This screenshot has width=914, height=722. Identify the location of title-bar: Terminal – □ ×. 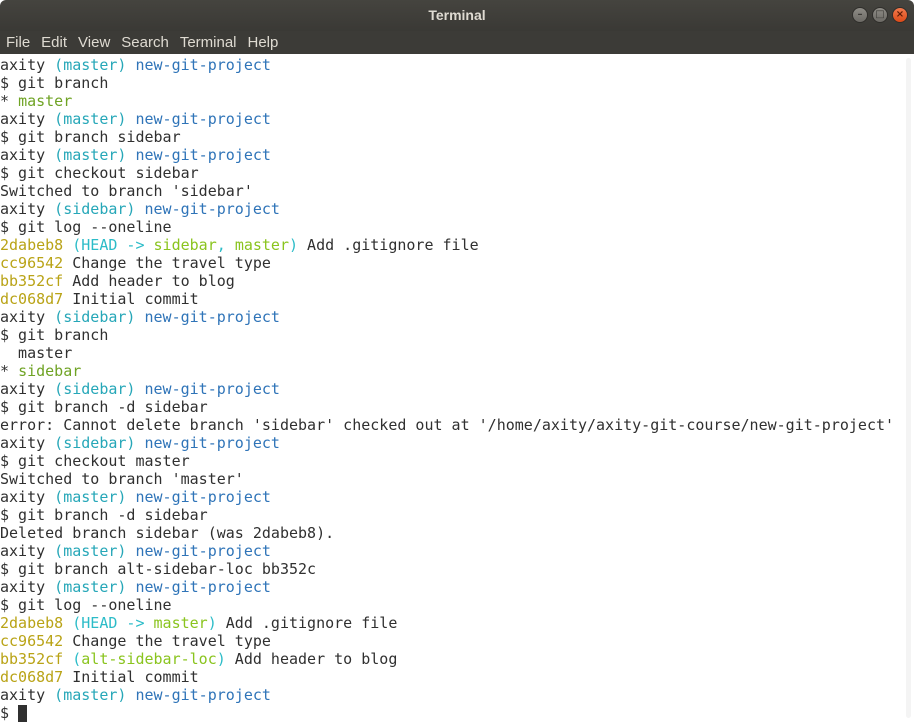
(457, 15).